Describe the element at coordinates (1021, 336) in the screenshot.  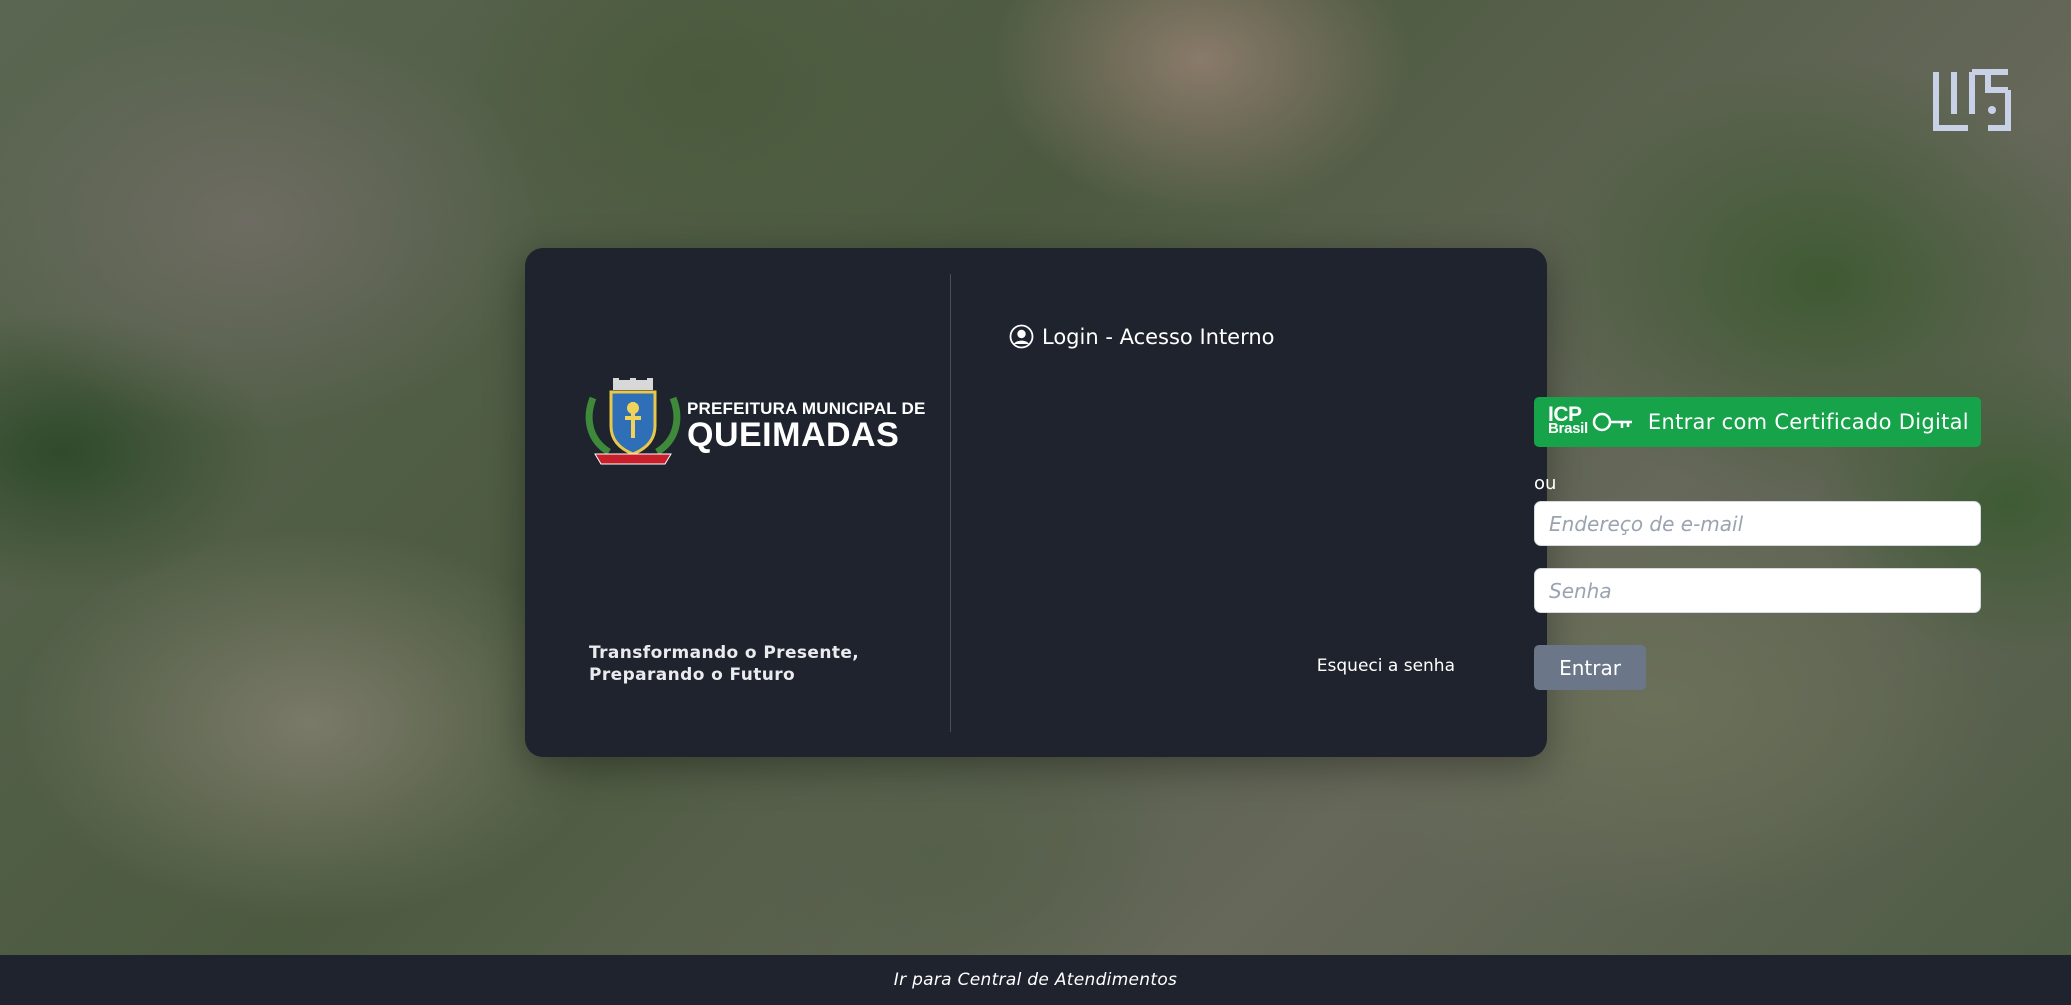
I see `user-circle-icon` at that location.